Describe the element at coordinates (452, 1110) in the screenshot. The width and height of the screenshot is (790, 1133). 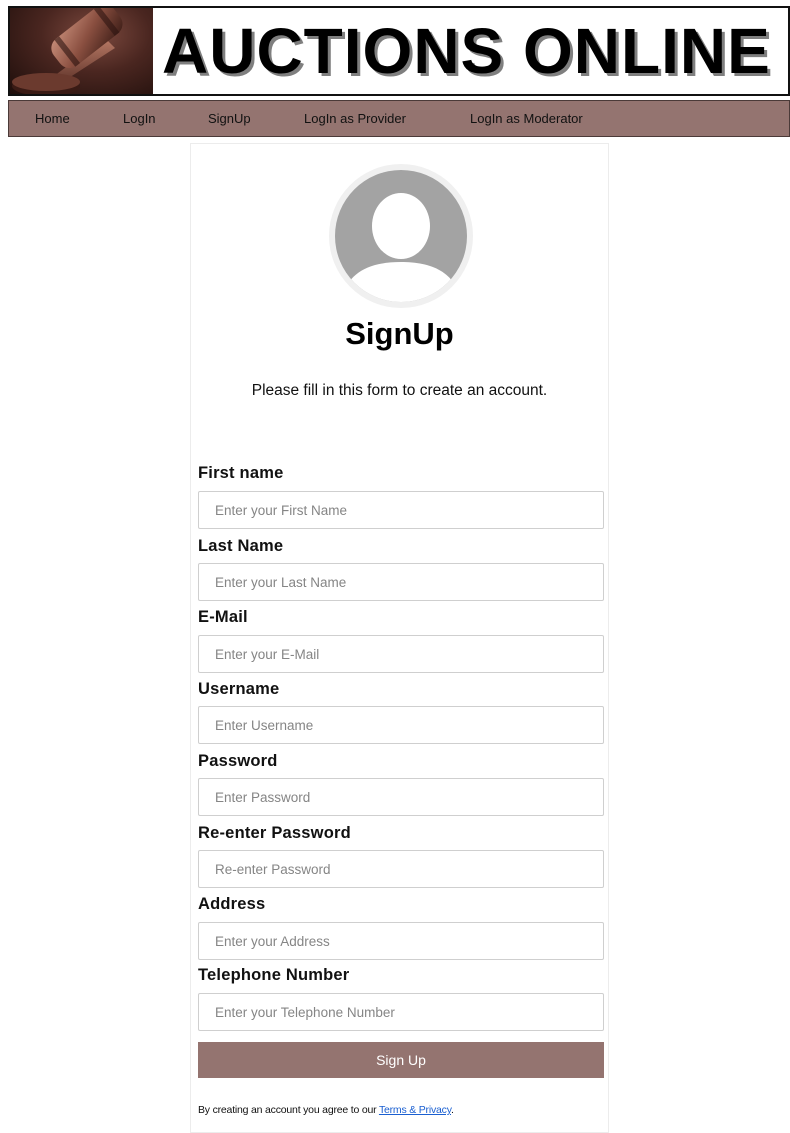
I see `terms-suffix: .` at that location.